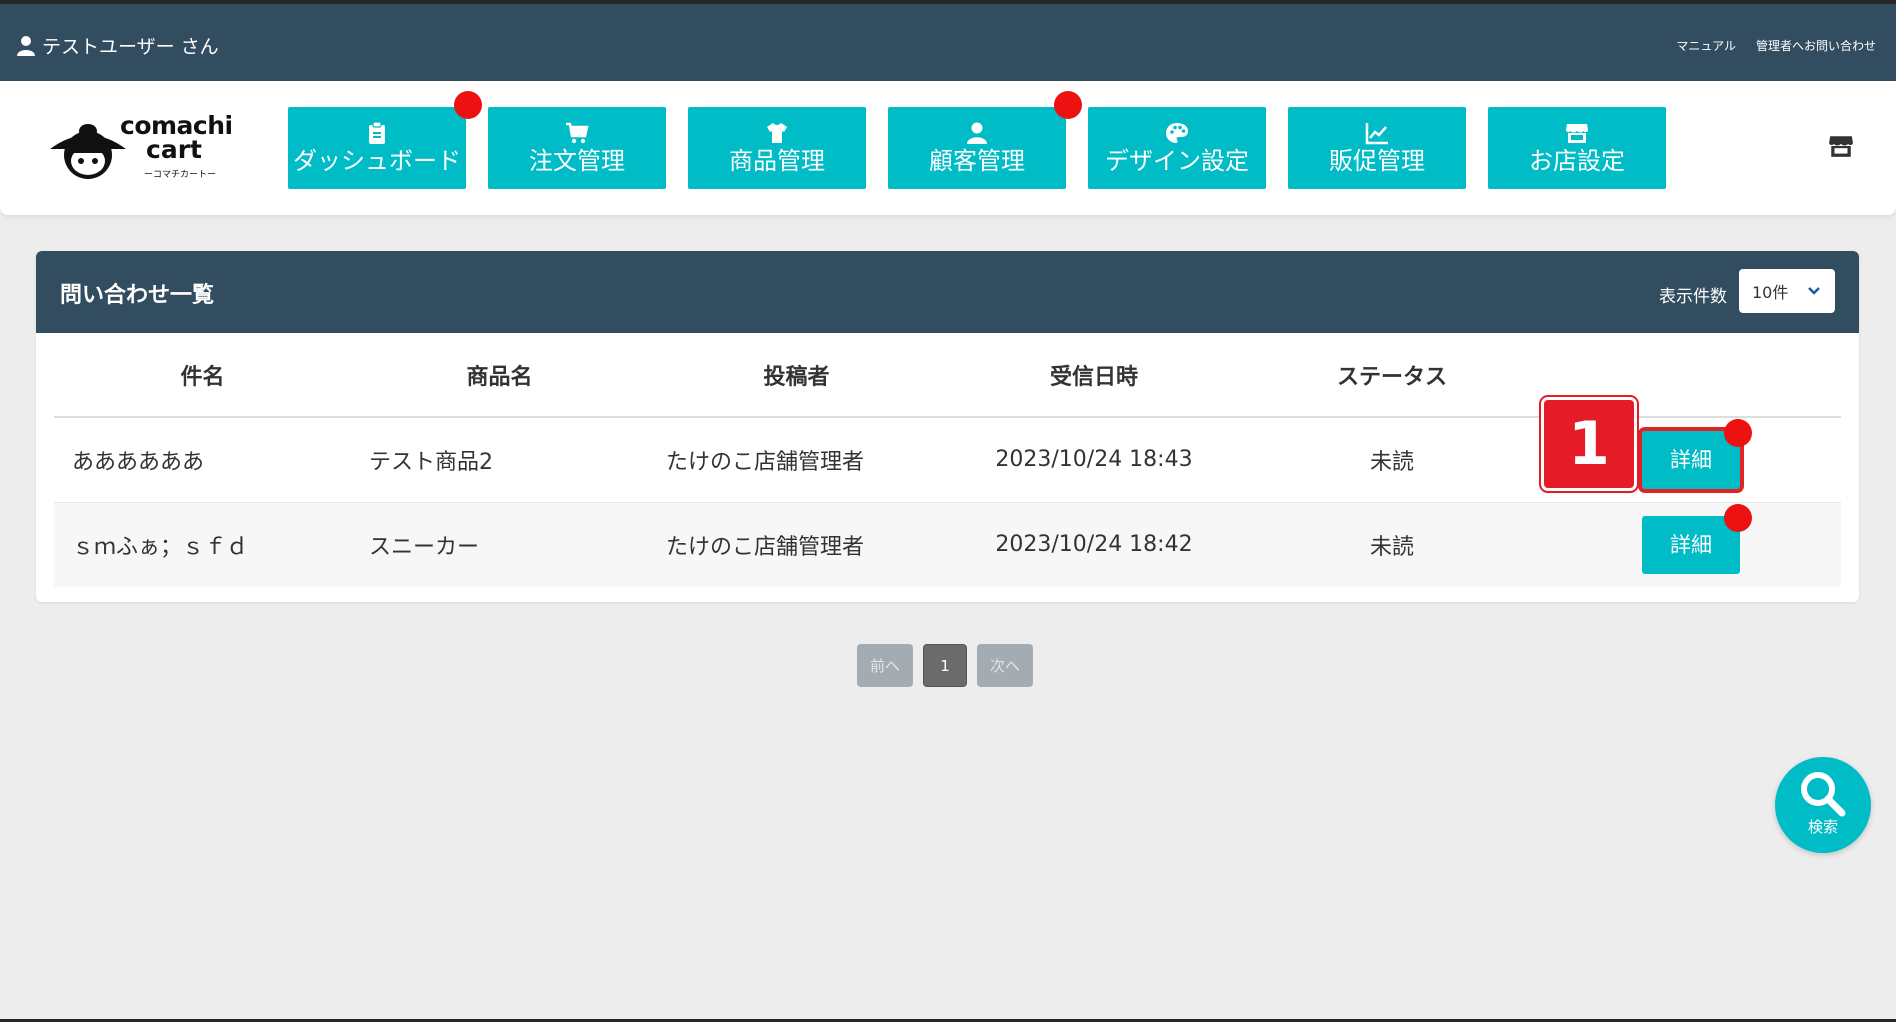  What do you see at coordinates (948, 40) in the screenshot?
I see `top-bar: テストユーザー さん マニュアル 管理者へお問い合わせ` at bounding box center [948, 40].